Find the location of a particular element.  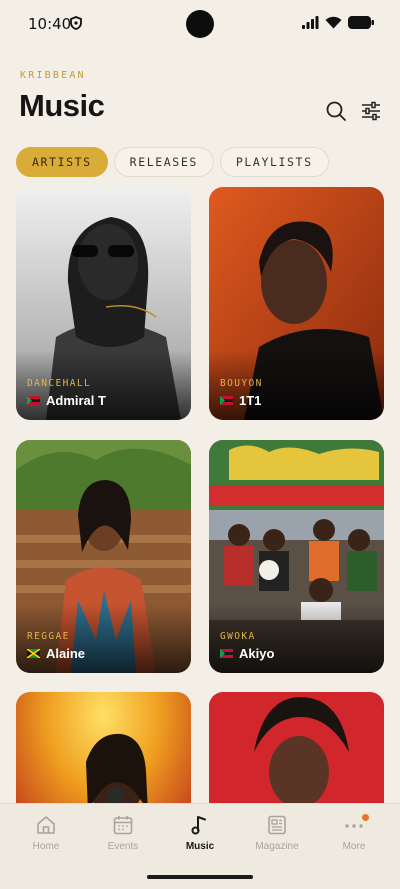

nav-events: Events is located at coordinates (123, 839).